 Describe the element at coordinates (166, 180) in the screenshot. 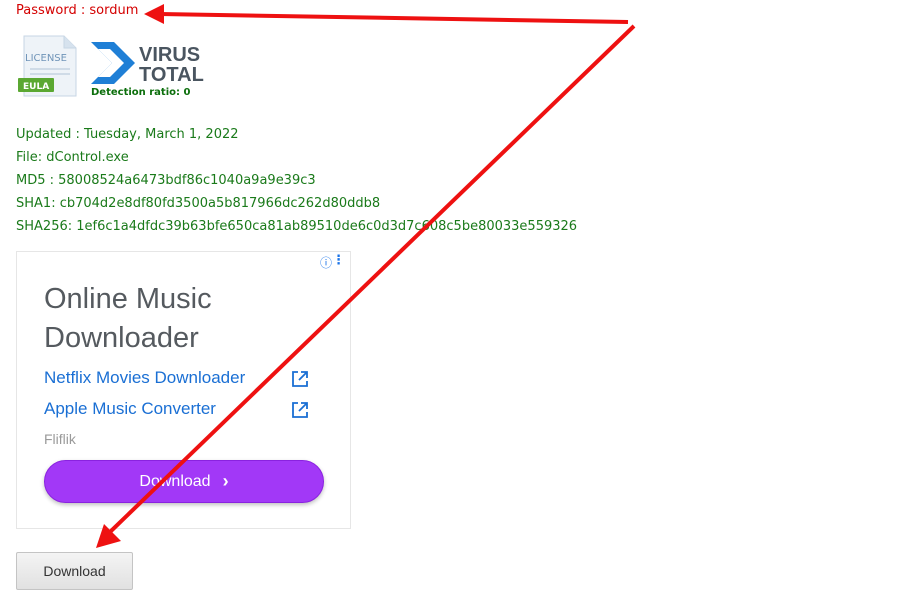

I see `md5-hash: MD5 : 58008524a6473bdf86c1040a9a9e39c3` at that location.